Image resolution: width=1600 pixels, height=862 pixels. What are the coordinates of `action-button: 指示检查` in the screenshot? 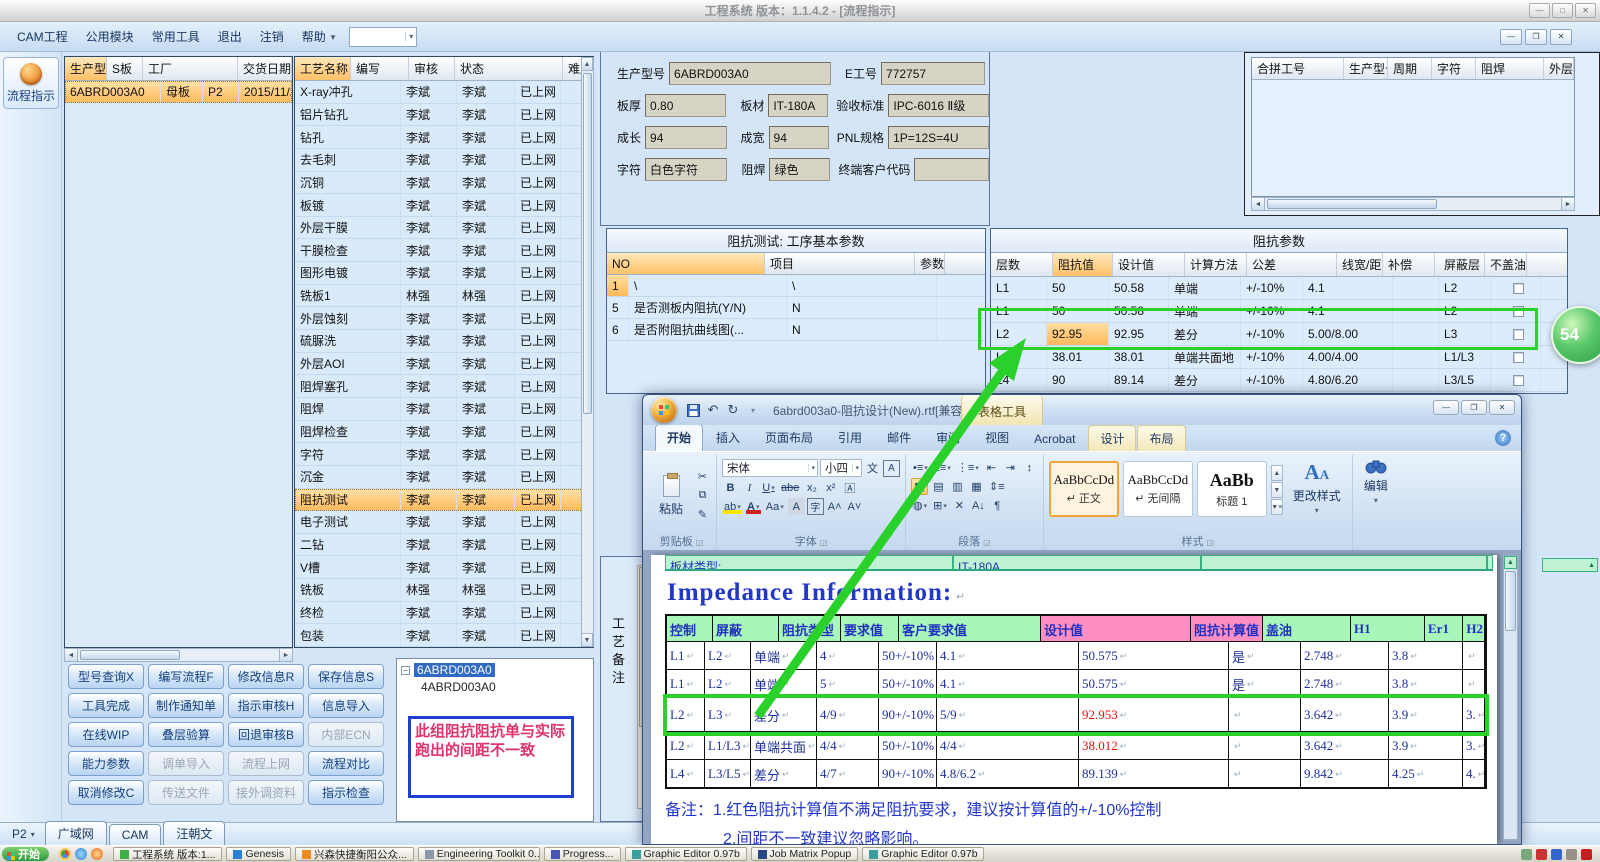 It's located at (346, 792).